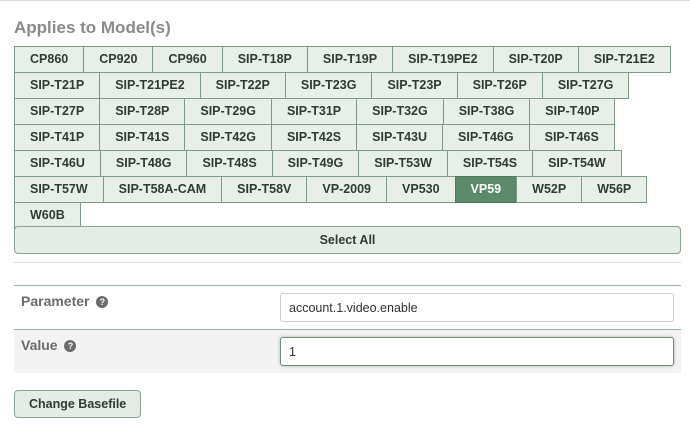 The height and width of the screenshot is (440, 690). Describe the element at coordinates (350, 59) in the screenshot. I see `model-button-sip-t19p: SIP-T19P` at that location.